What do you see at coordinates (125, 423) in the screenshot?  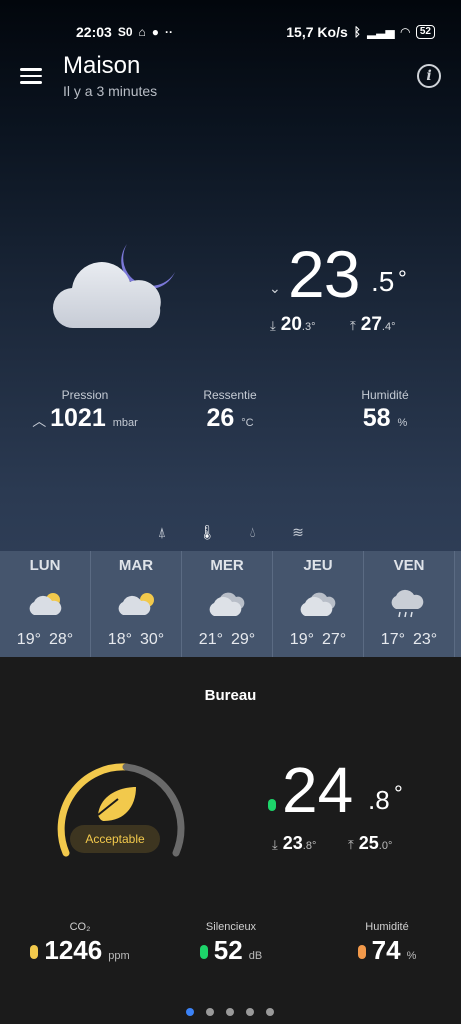 I see `pressure-unit: mbar` at bounding box center [125, 423].